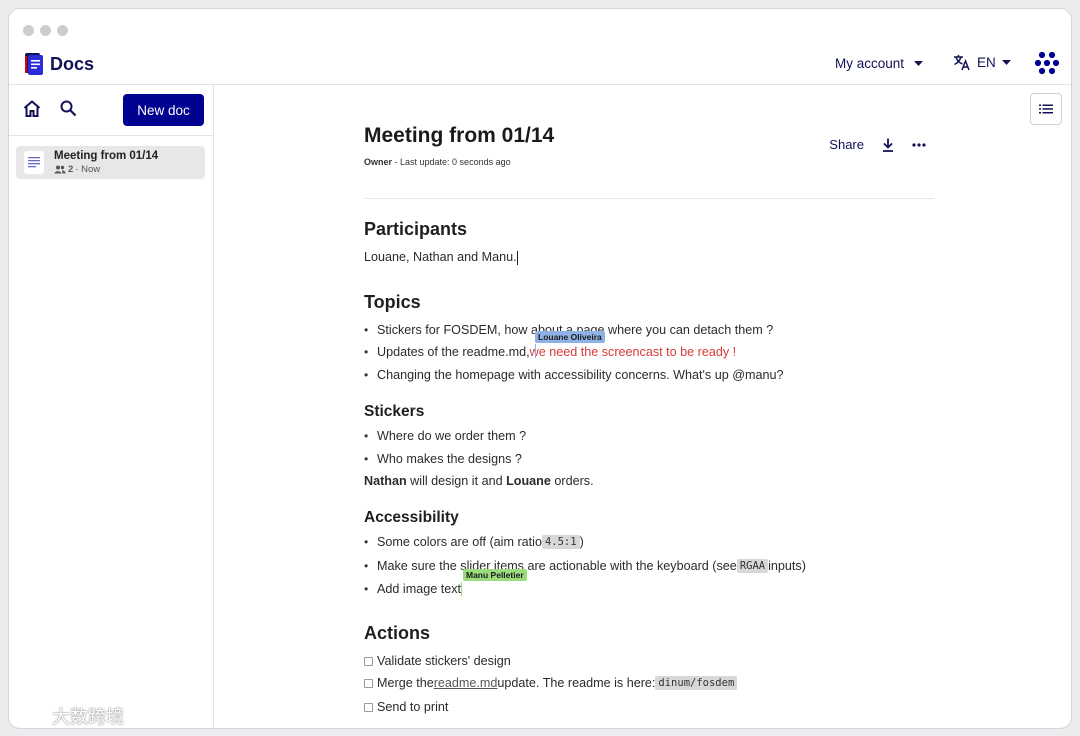 The image size is (1080, 736). I want to click on checklist-item: Send to print, so click(406, 707).